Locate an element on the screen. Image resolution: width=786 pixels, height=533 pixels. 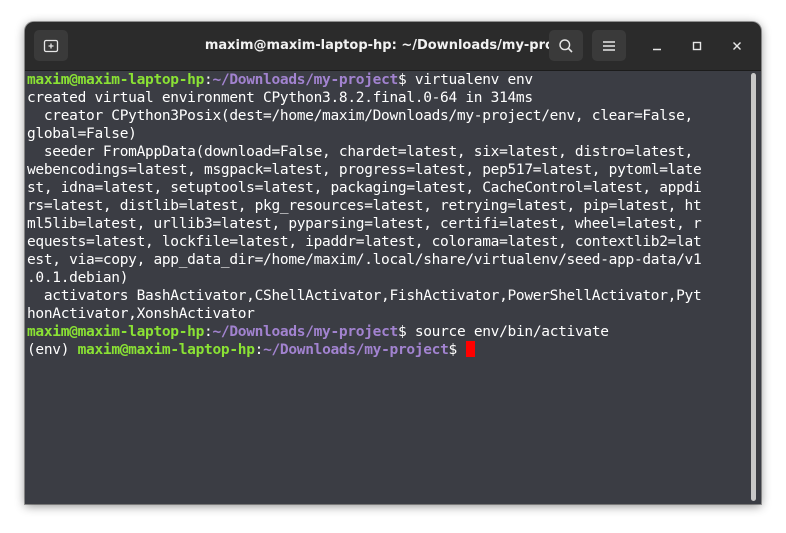
maximize-button is located at coordinates (697, 46).